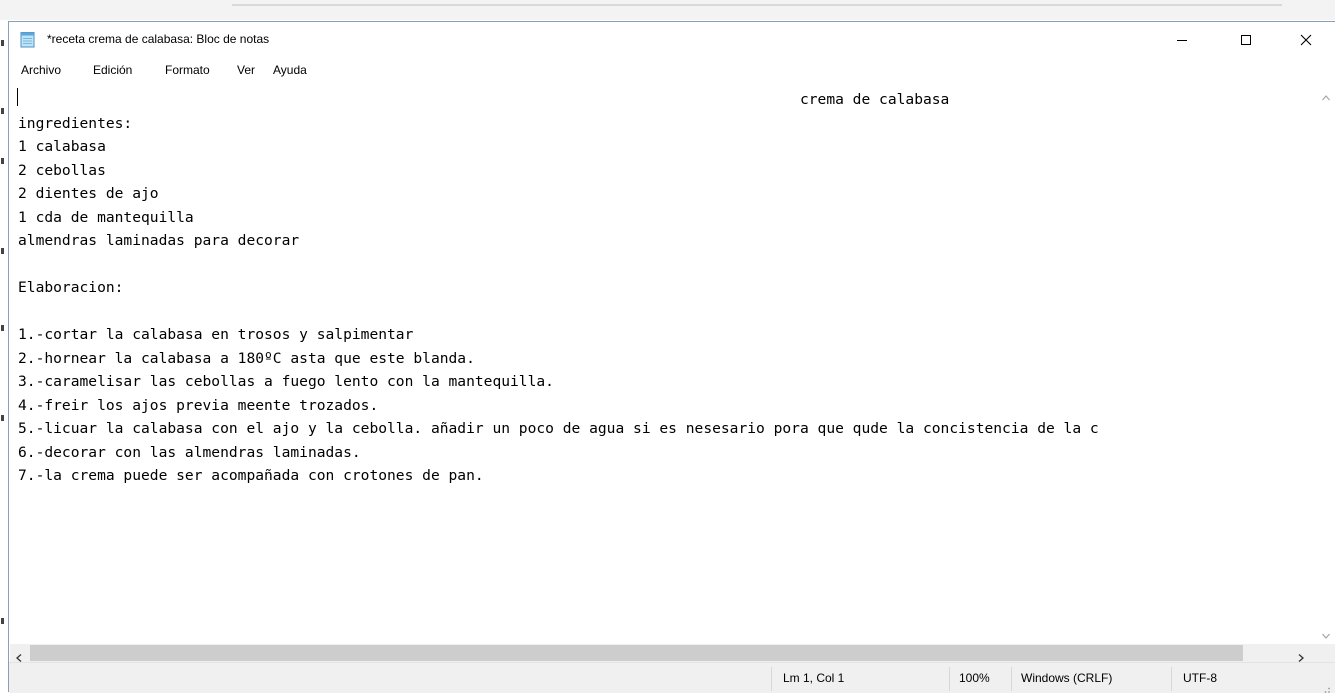  Describe the element at coordinates (1067, 678) in the screenshot. I see `line-ending: Windows (CRLF)` at that location.